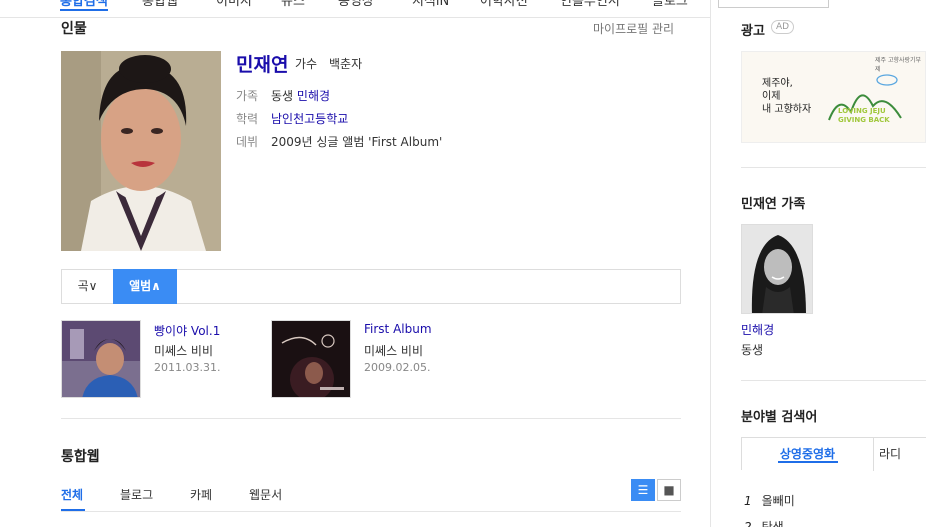 The width and height of the screenshot is (926, 527). What do you see at coordinates (371, 418) in the screenshot?
I see `section-divider` at bounding box center [371, 418].